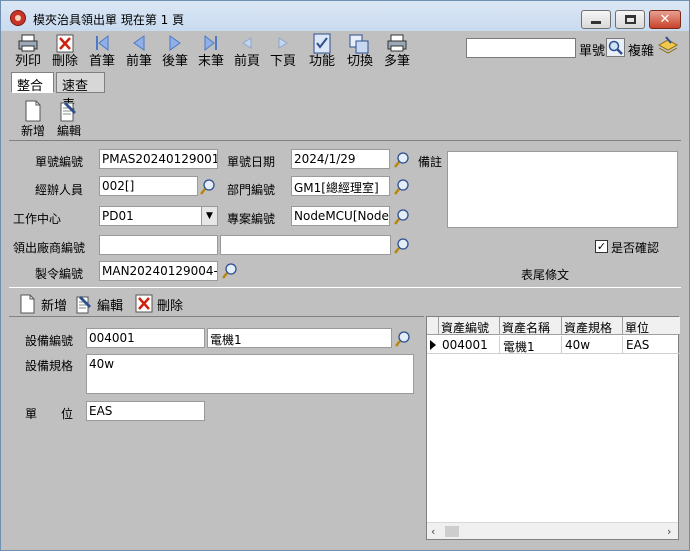 This screenshot has height=551, width=690. I want to click on last-record-label: 末筆, so click(210, 61).